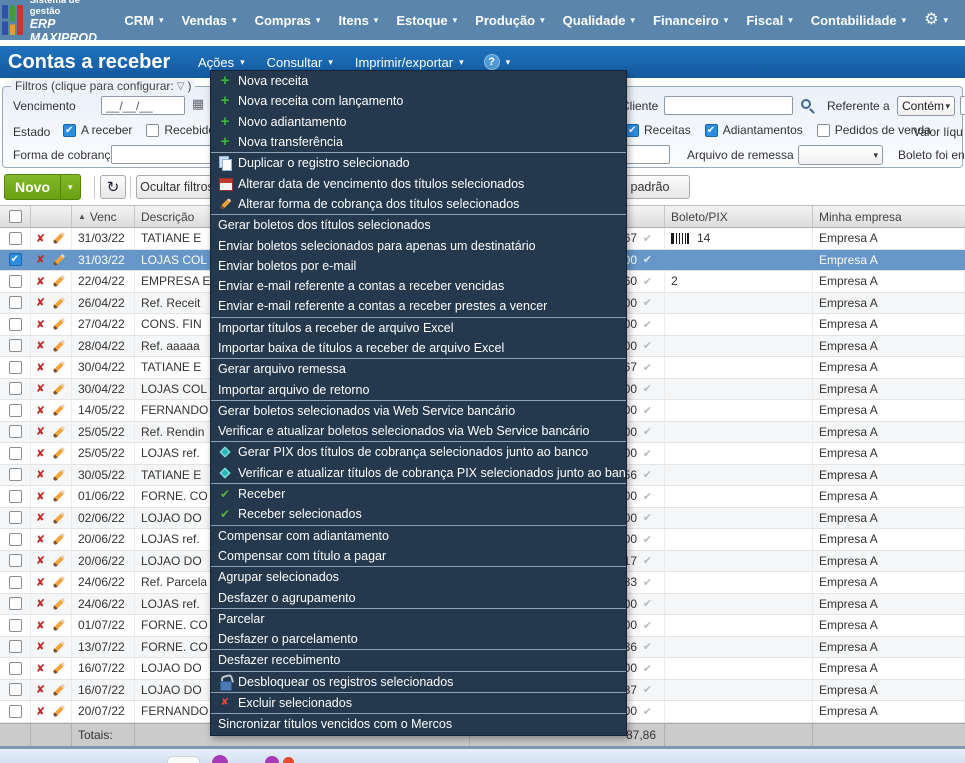 The height and width of the screenshot is (763, 965). What do you see at coordinates (418, 619) in the screenshot?
I see `menu-item: Parcelar` at bounding box center [418, 619].